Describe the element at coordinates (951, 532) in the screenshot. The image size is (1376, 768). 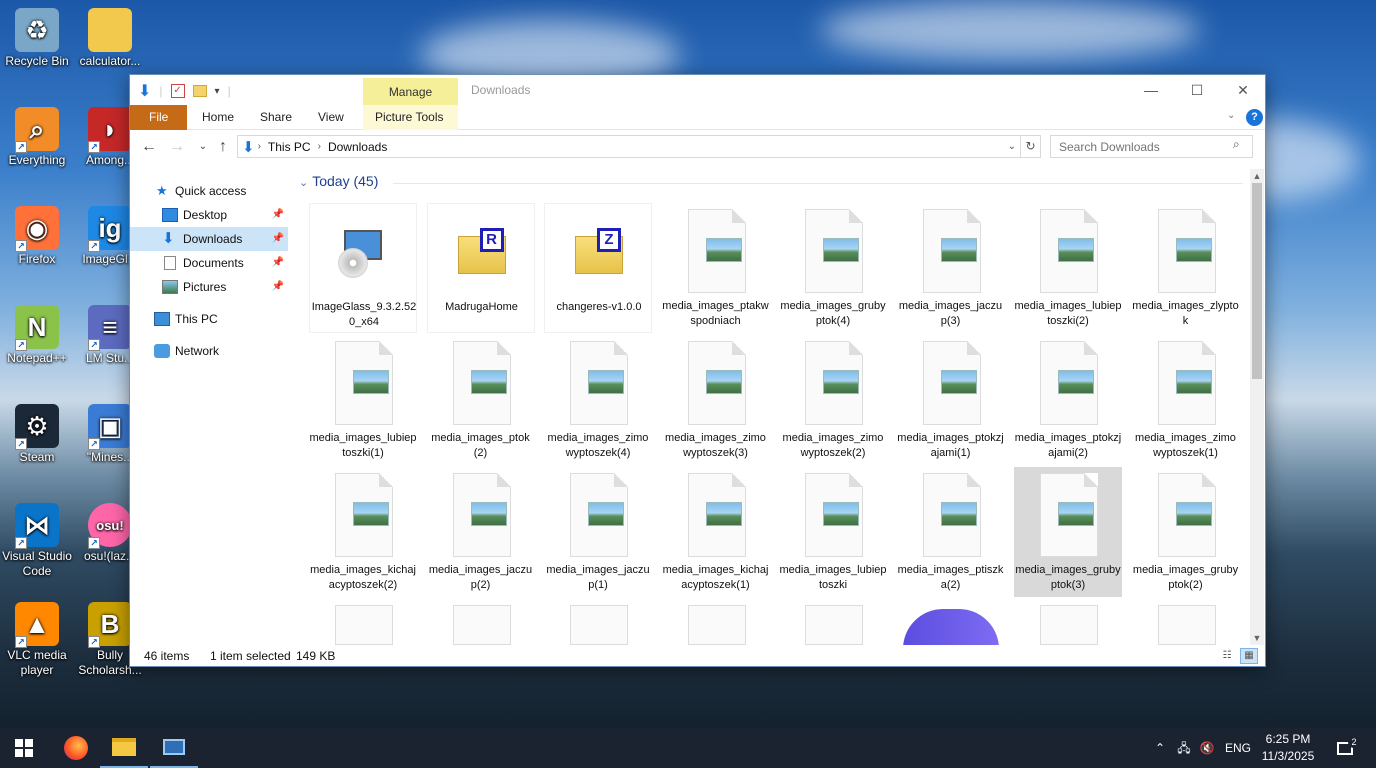
I see `file-item: media_images_ptiszka(2)` at that location.